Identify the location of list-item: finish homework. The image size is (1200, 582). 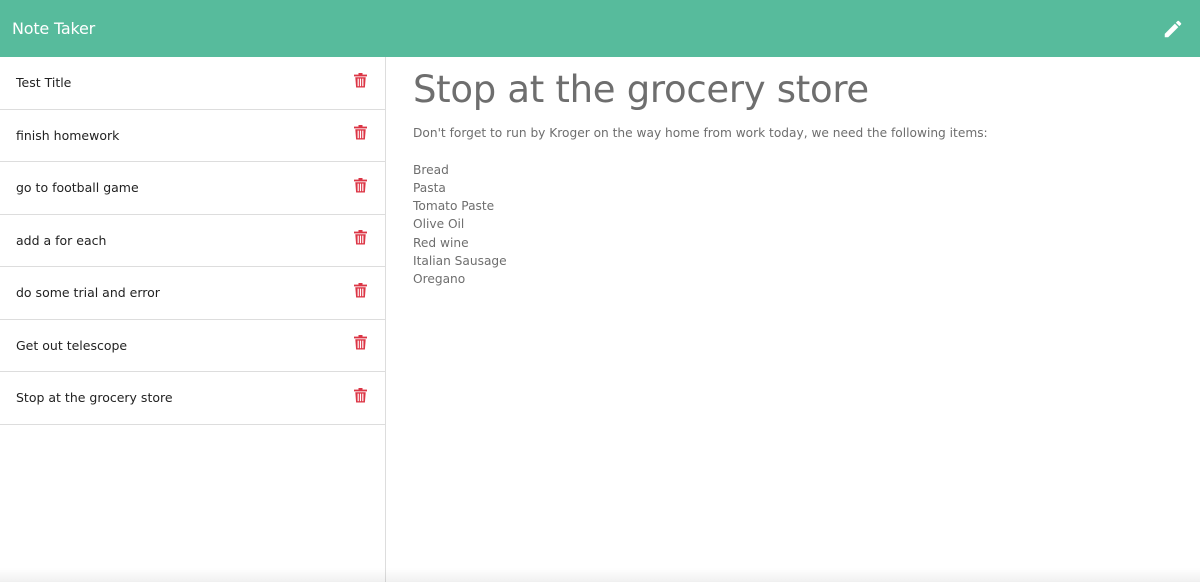
(192, 136).